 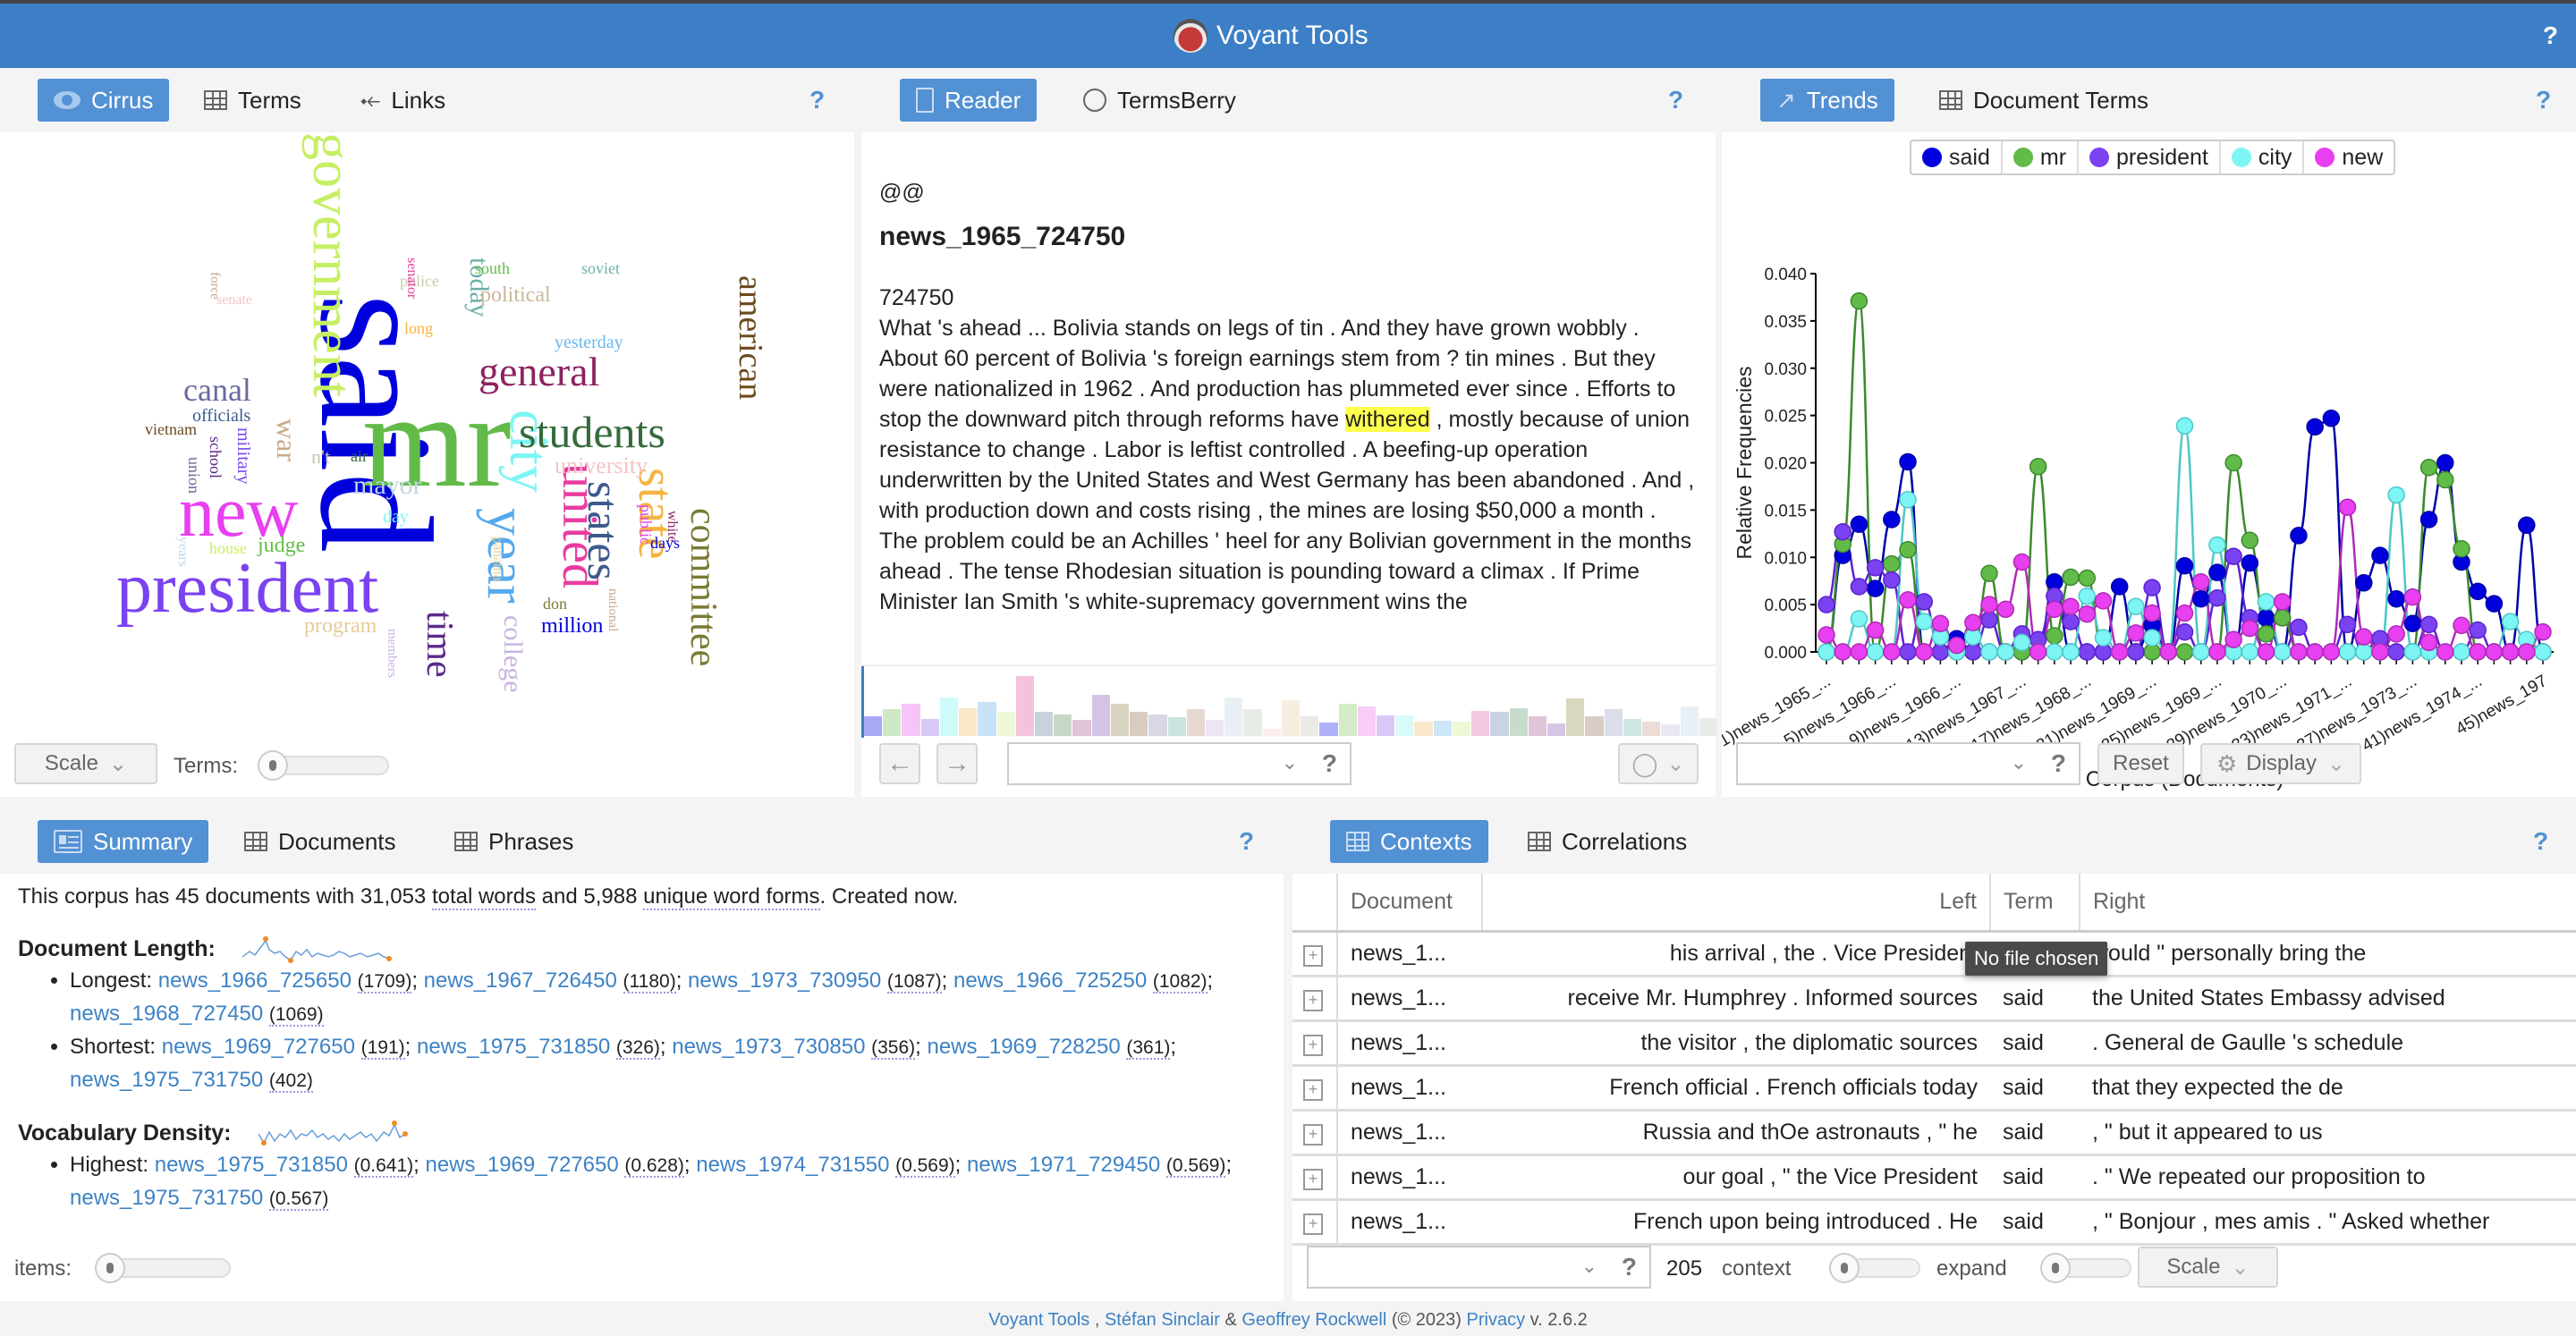 What do you see at coordinates (85, 764) in the screenshot?
I see `scale-dropdown: Scale ⌄` at bounding box center [85, 764].